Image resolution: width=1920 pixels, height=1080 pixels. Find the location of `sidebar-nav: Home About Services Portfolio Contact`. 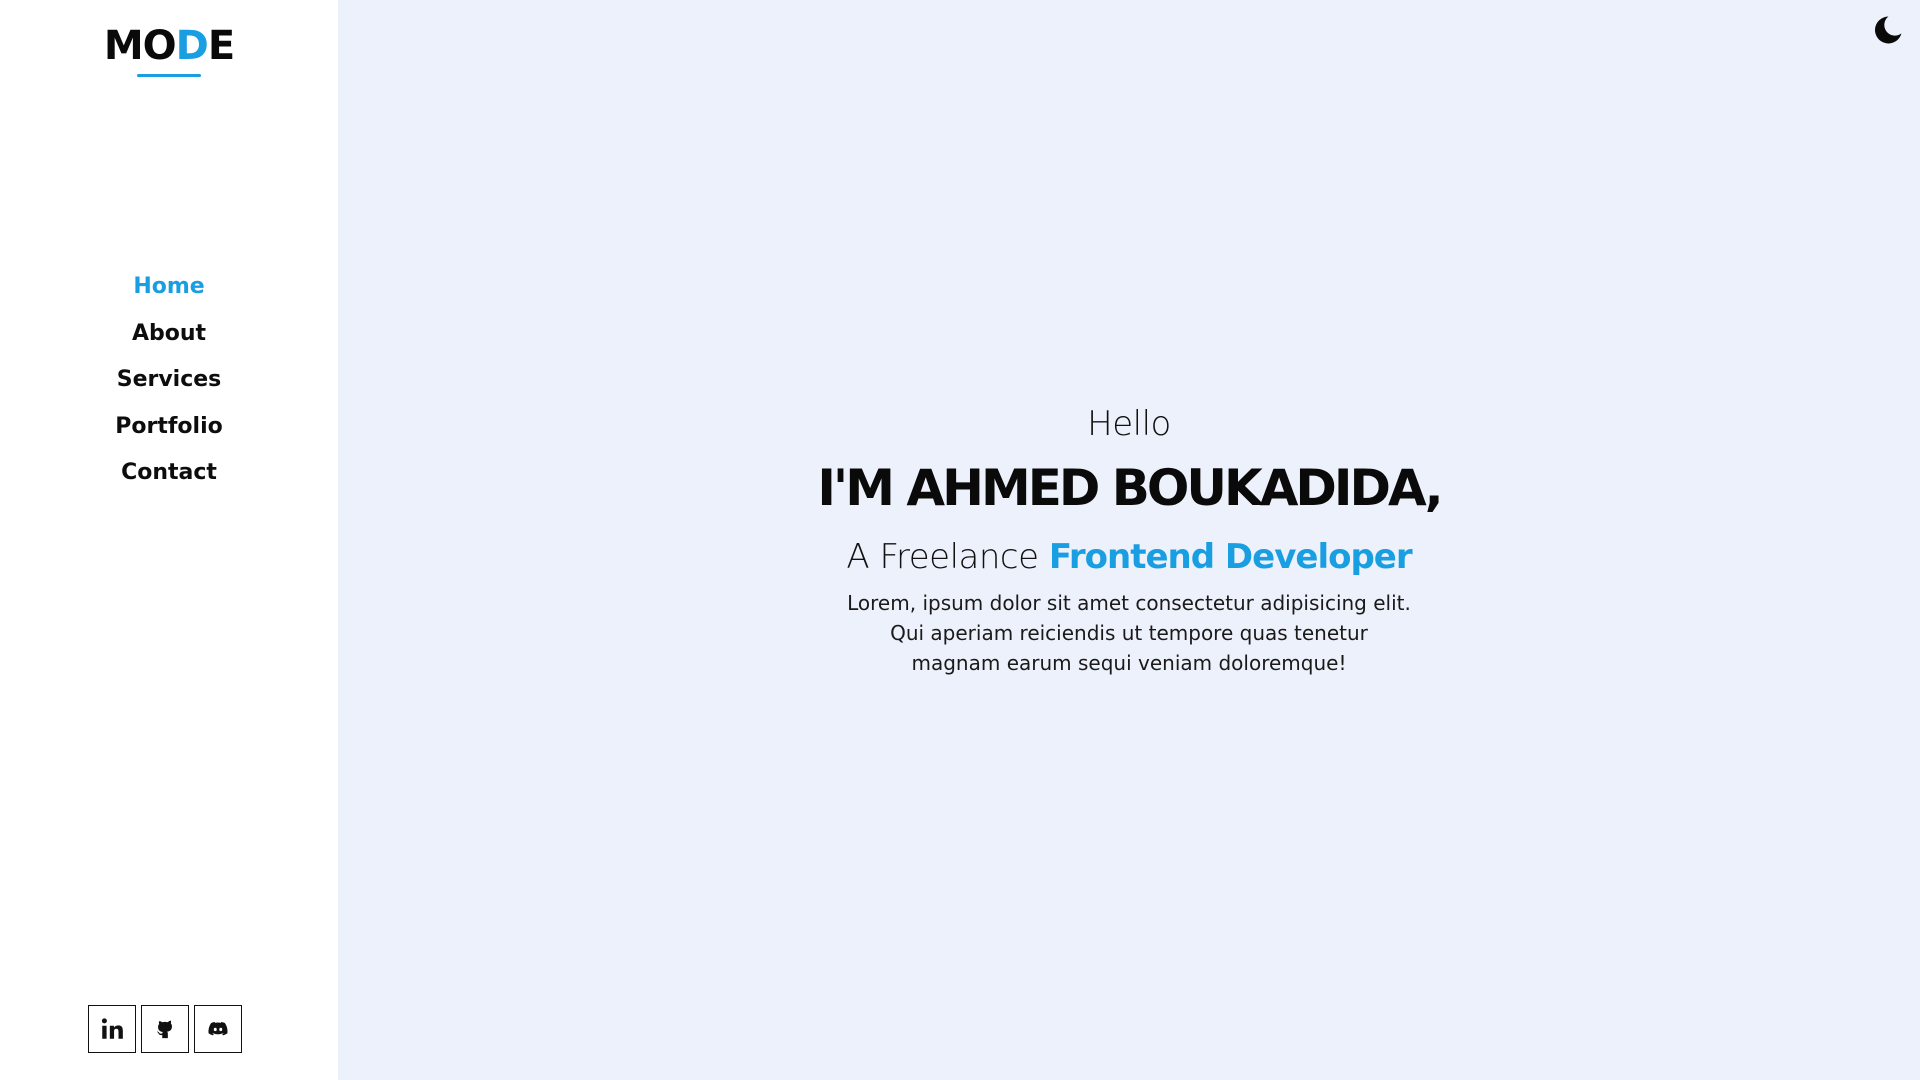

sidebar-nav: Home About Services Portfolio Contact is located at coordinates (169, 384).